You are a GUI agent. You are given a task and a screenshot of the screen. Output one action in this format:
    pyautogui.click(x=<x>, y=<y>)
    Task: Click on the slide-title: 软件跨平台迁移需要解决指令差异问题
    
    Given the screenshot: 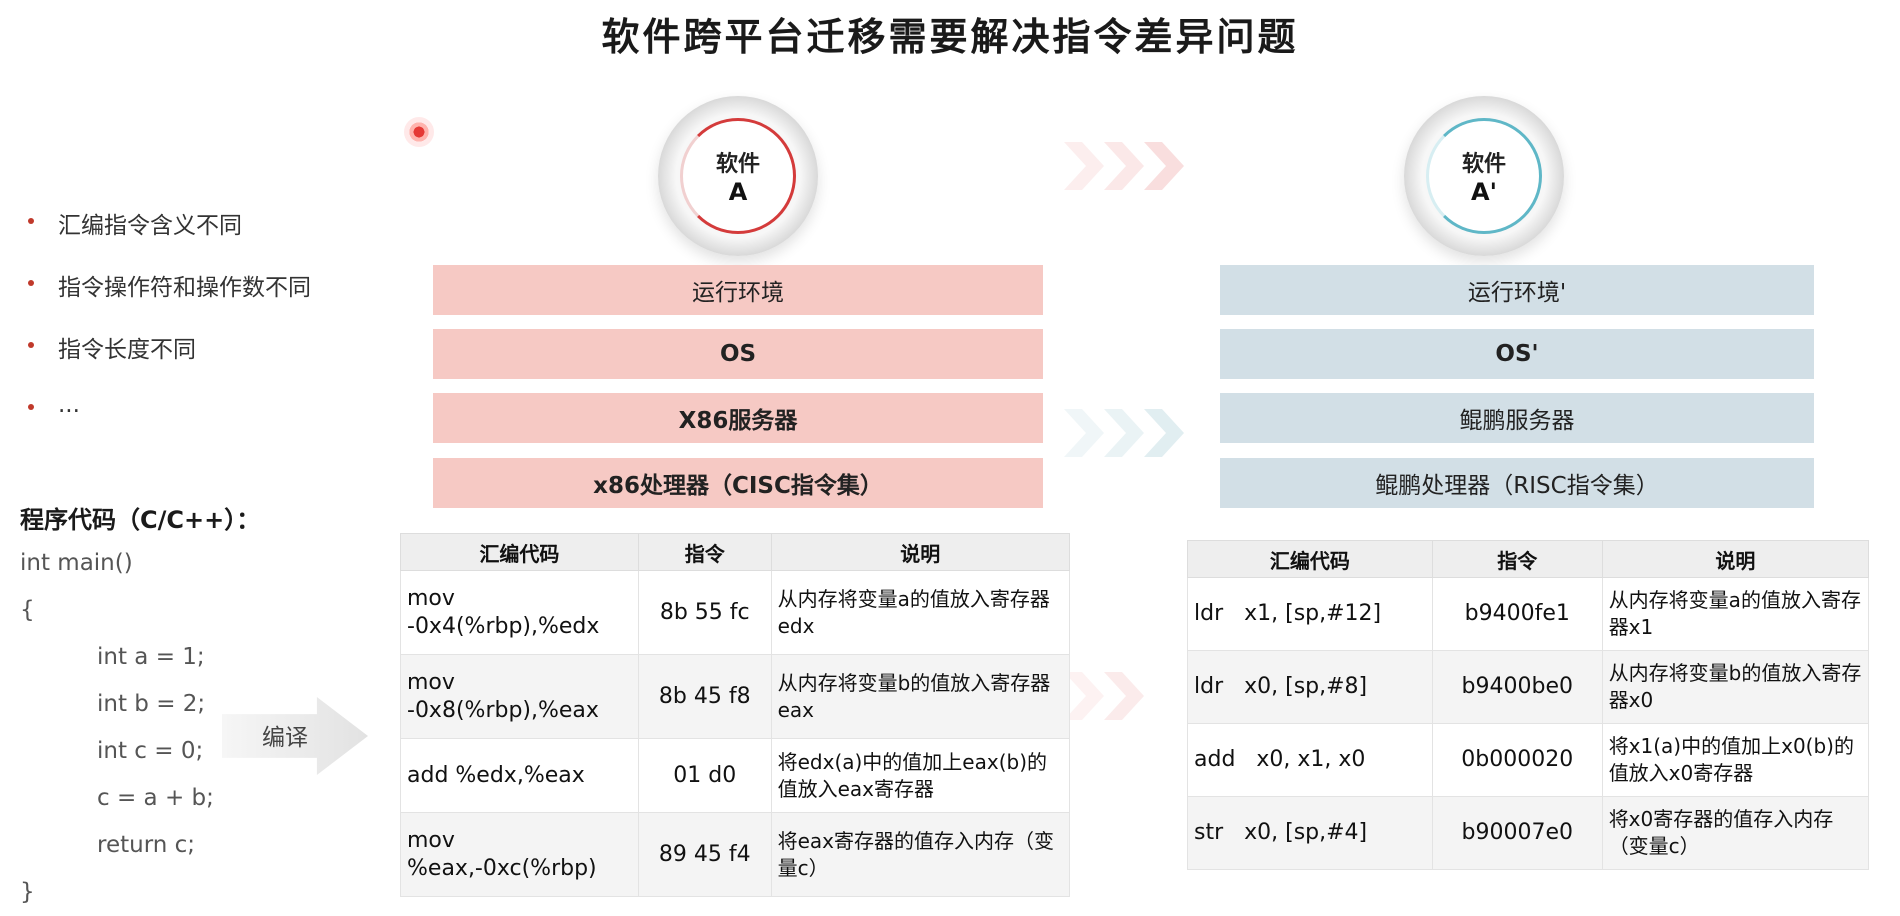 What is the action you would take?
    pyautogui.click(x=950, y=37)
    